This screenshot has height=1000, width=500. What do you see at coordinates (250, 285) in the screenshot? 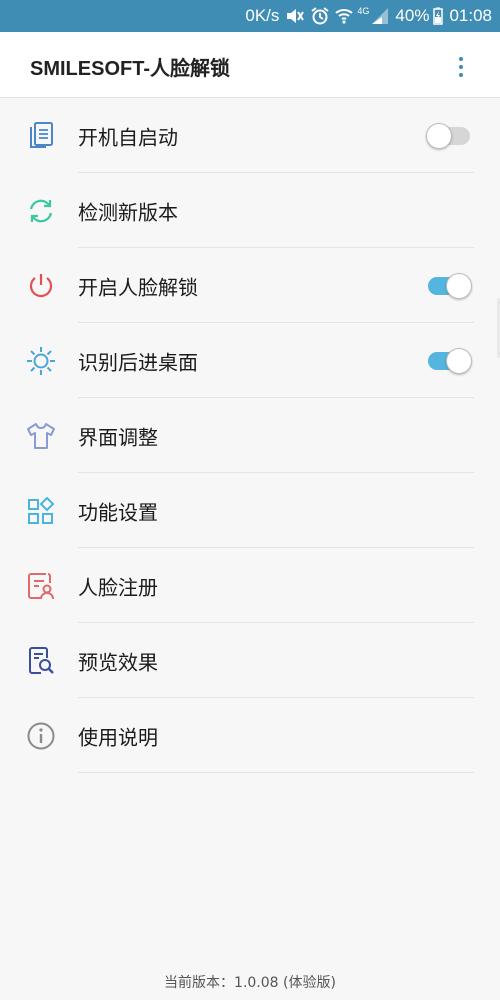
I see `list-item-face-unlock: 开启人脸解锁` at bounding box center [250, 285].